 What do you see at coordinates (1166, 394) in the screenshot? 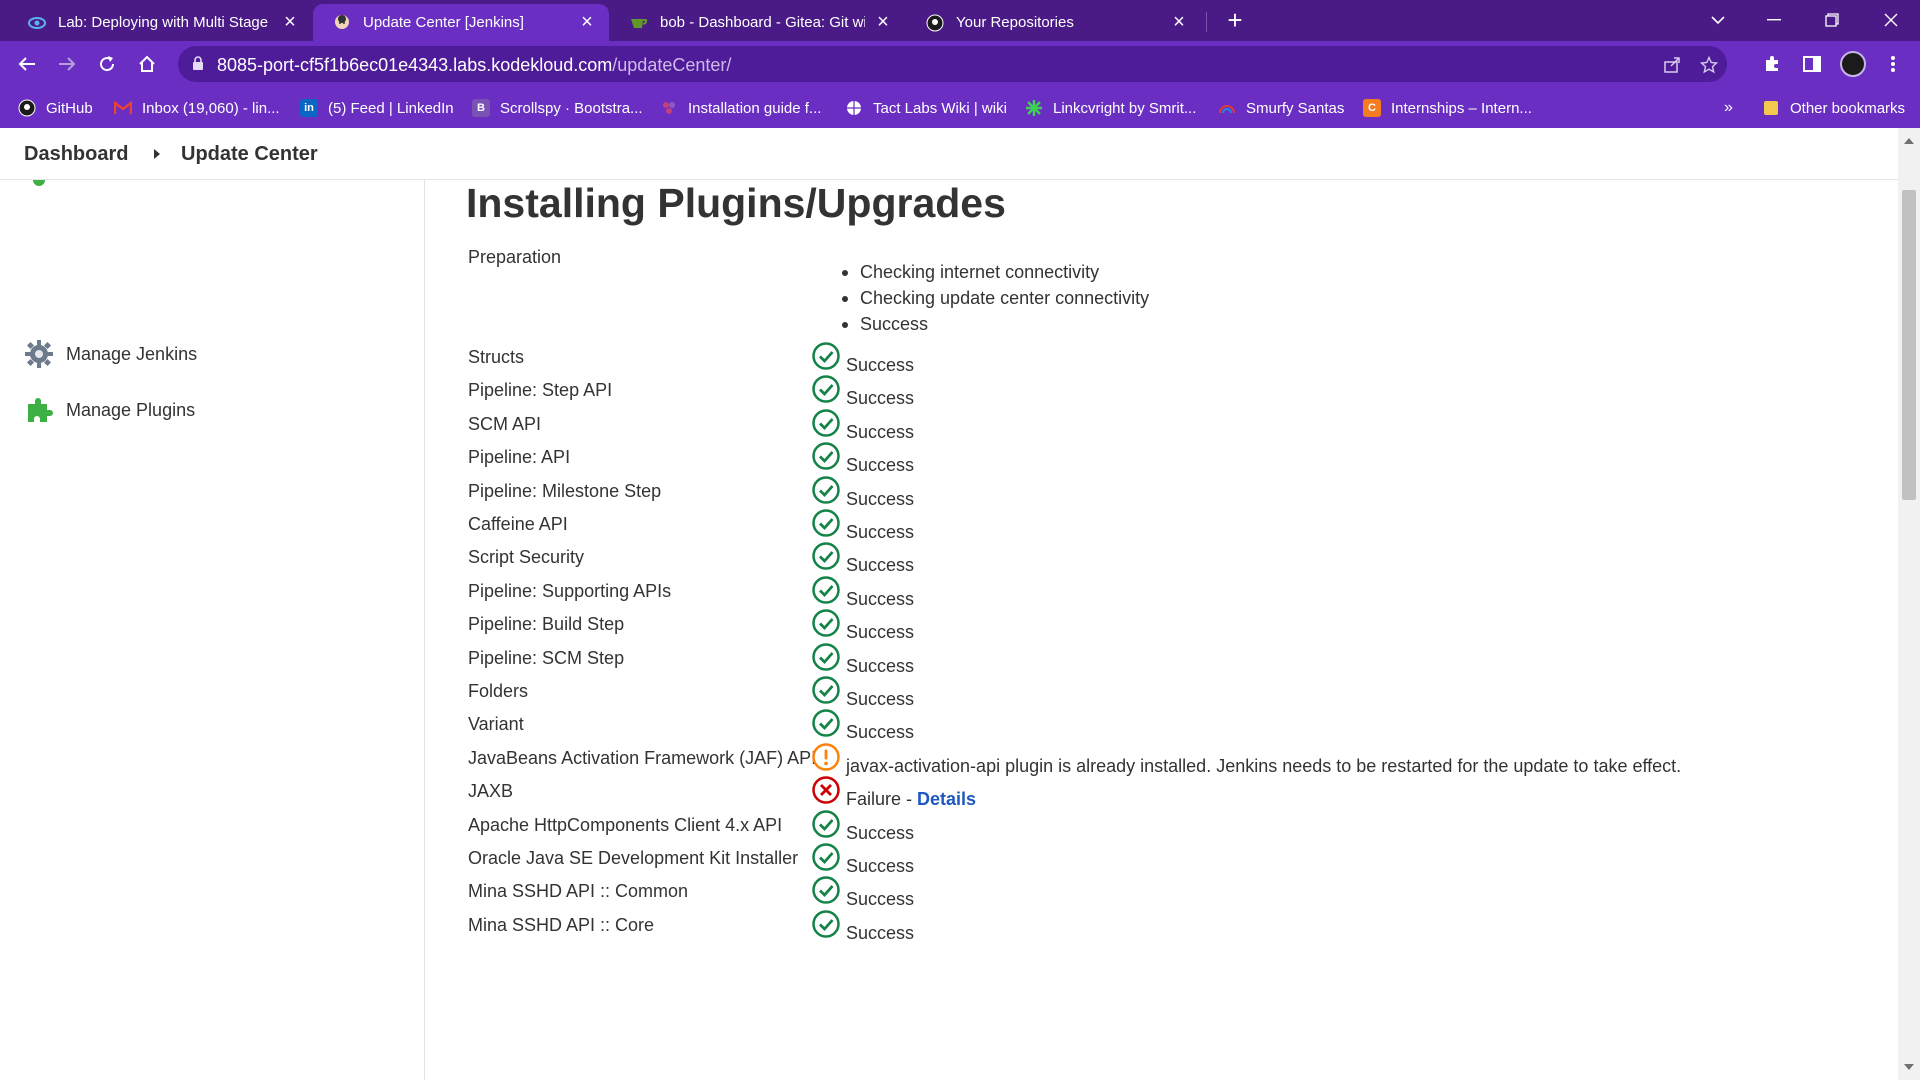
I see `plugin-row: Pipeline: Step API Success` at bounding box center [1166, 394].